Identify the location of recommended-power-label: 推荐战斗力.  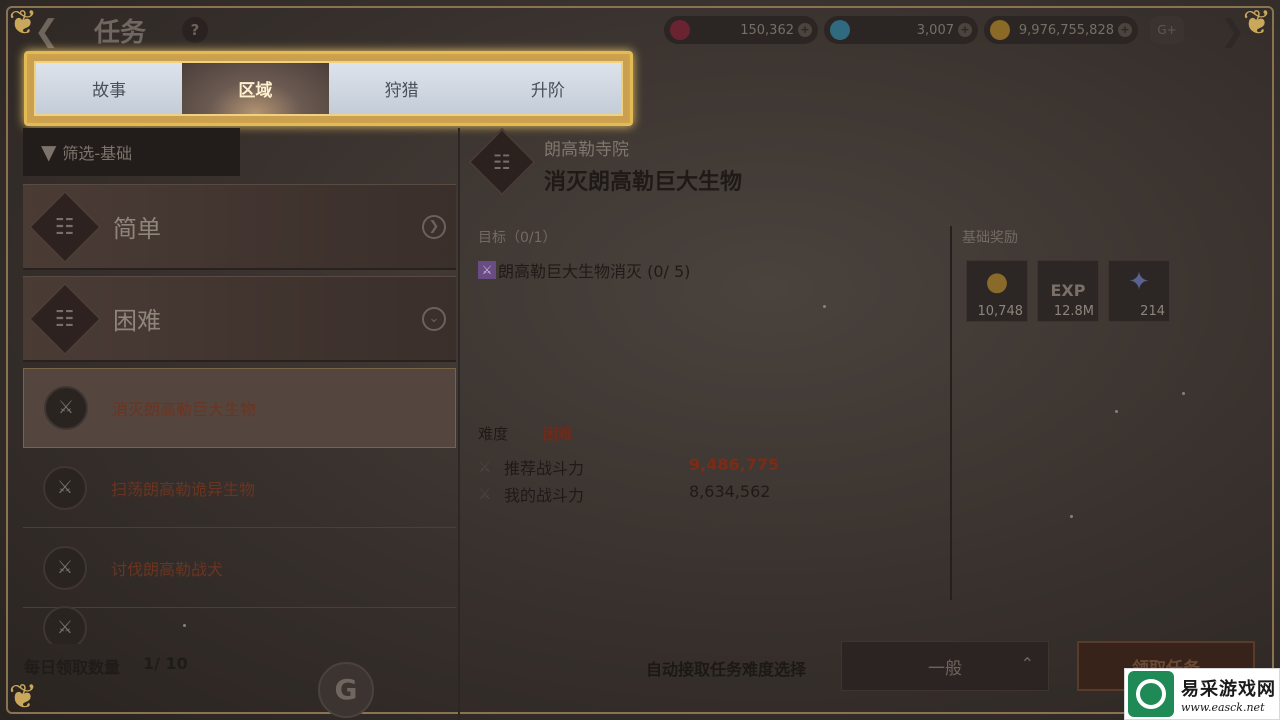
(544, 468).